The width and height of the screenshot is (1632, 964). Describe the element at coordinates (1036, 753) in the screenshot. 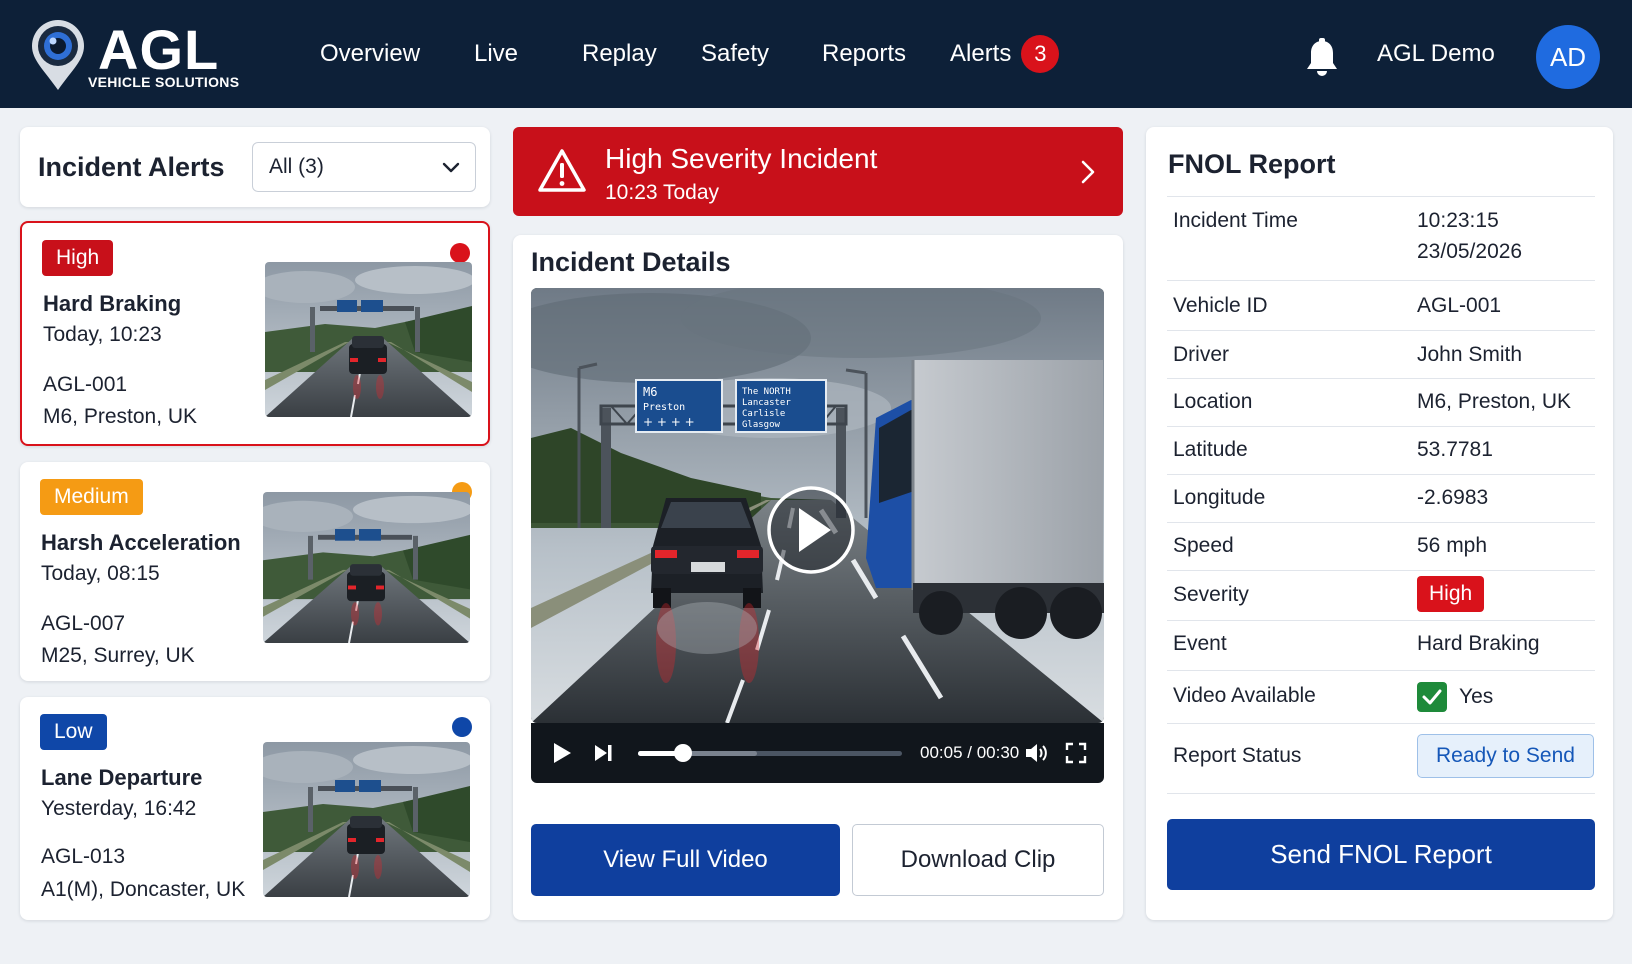

I see `volume-icon` at that location.